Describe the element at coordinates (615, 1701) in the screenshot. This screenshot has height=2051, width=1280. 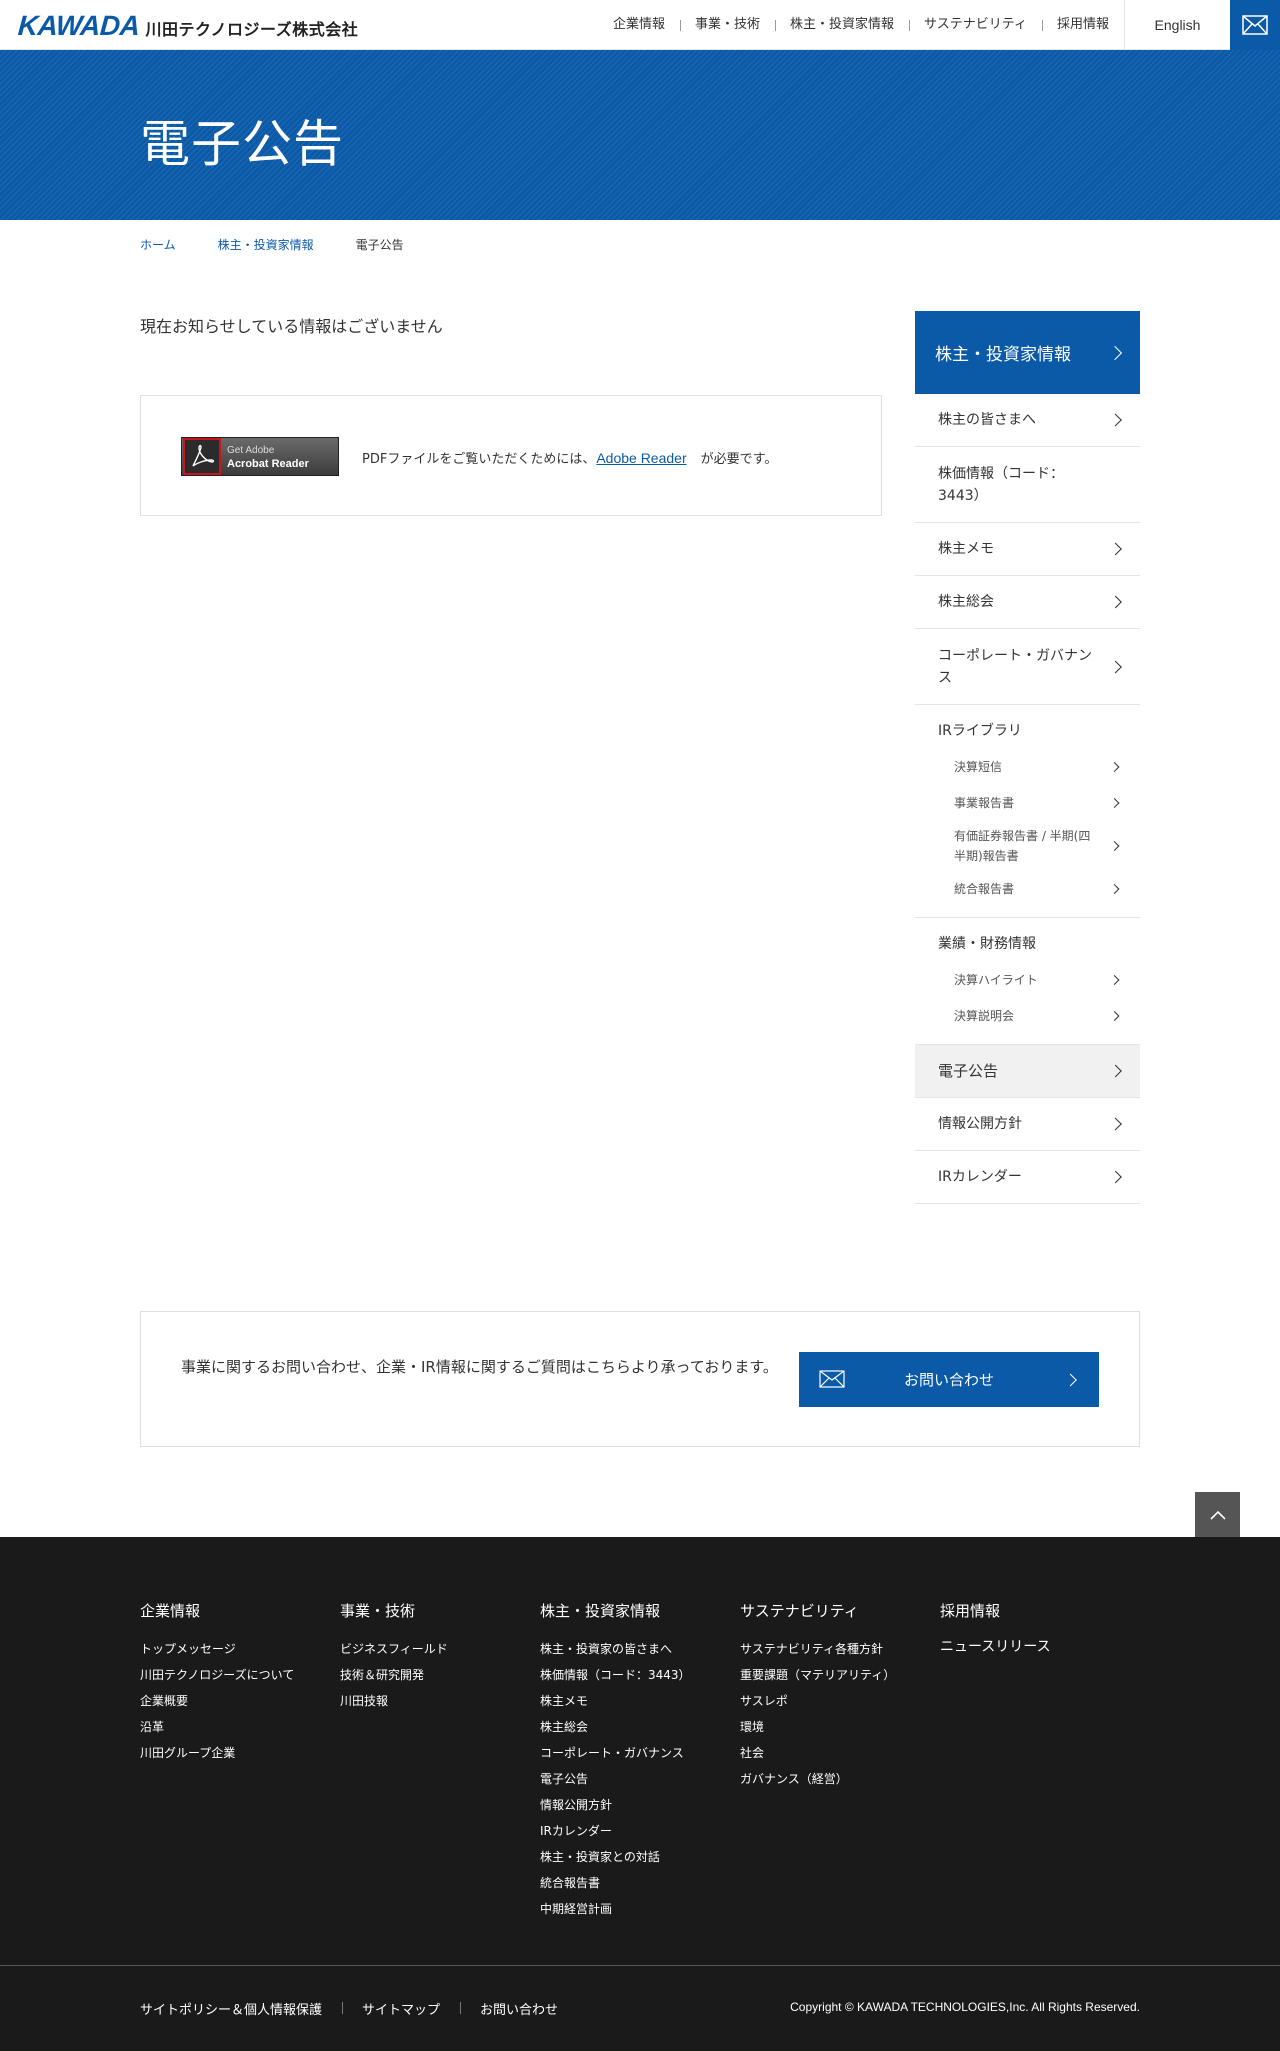
I see `footer-link: 株主メモ` at that location.